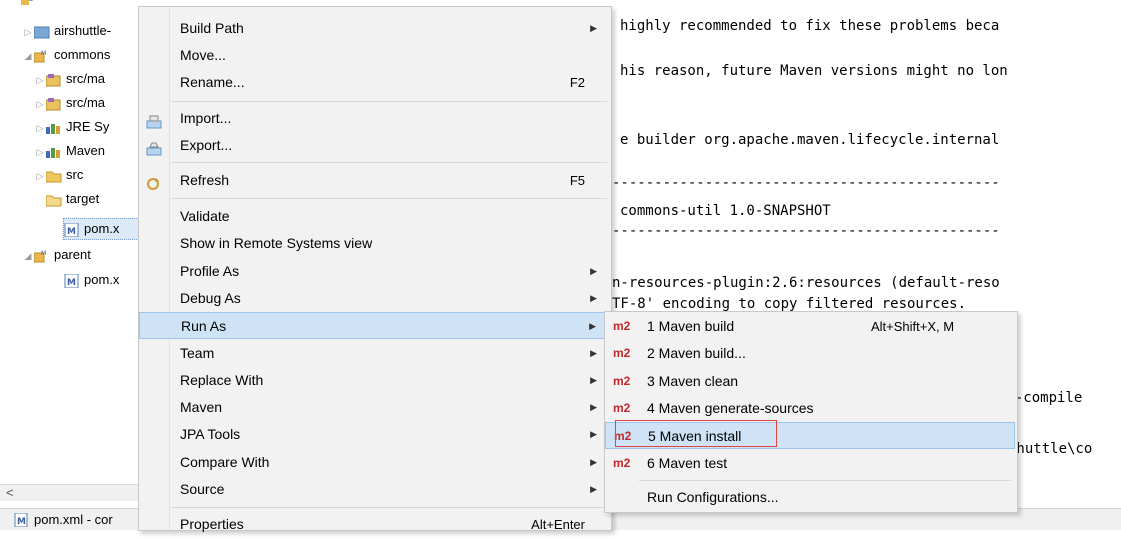 The image size is (1121, 538). I want to click on submenu-item-maven-test: m2 6 Maven test, so click(810, 463).